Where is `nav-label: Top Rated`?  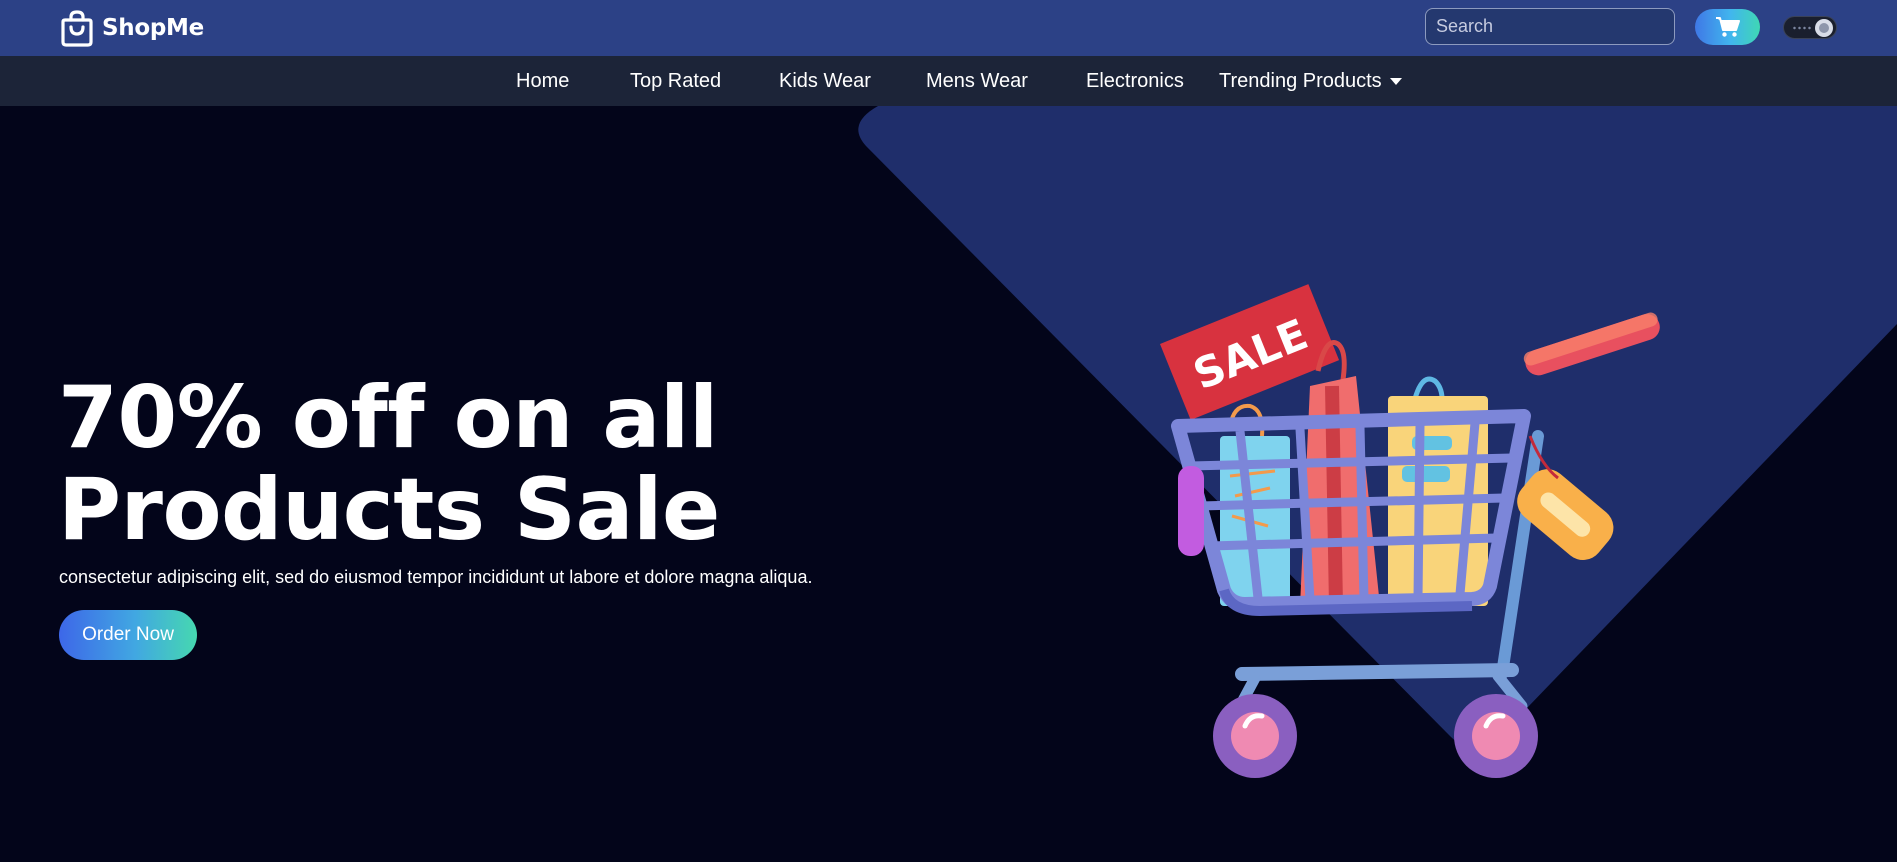
nav-label: Top Rated is located at coordinates (676, 80).